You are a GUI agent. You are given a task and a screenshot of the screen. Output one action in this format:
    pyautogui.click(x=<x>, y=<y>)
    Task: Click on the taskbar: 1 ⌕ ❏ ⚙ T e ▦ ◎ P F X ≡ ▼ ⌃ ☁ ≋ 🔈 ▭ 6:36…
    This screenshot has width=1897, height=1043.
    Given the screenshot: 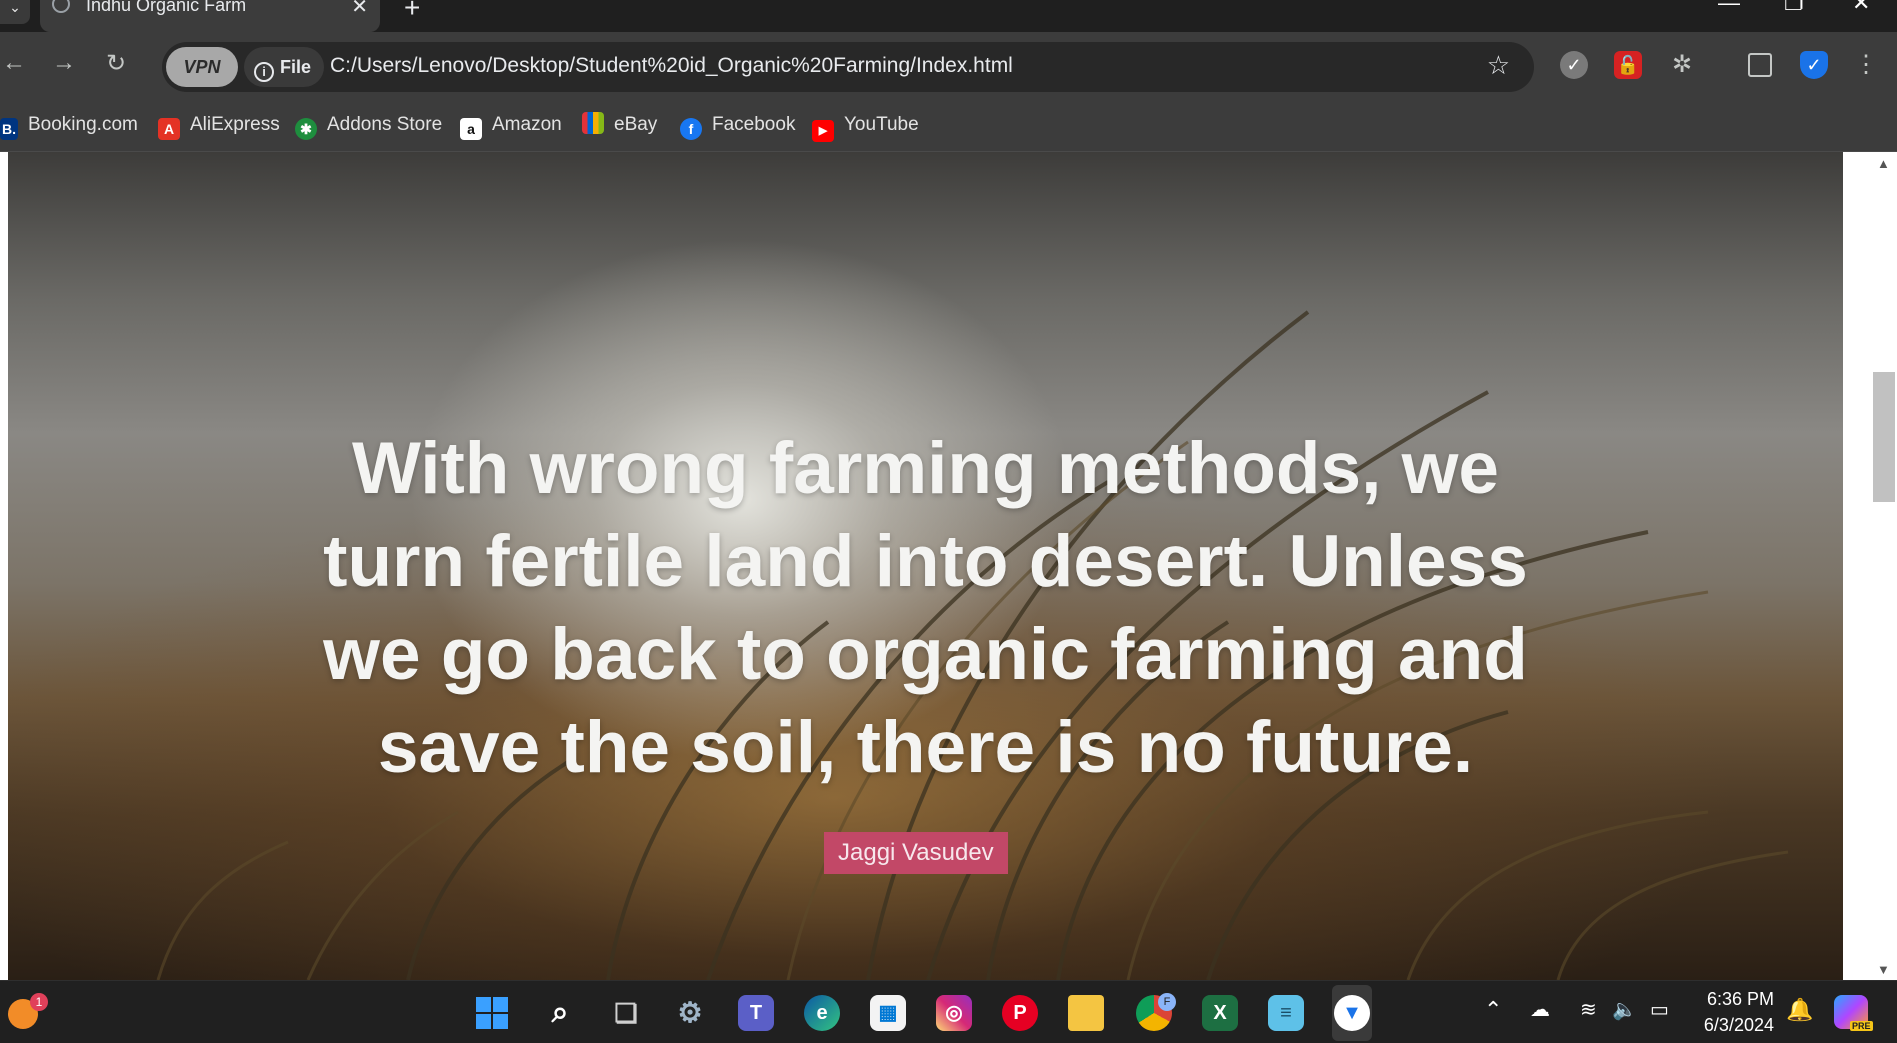 What is the action you would take?
    pyautogui.click(x=948, y=1011)
    